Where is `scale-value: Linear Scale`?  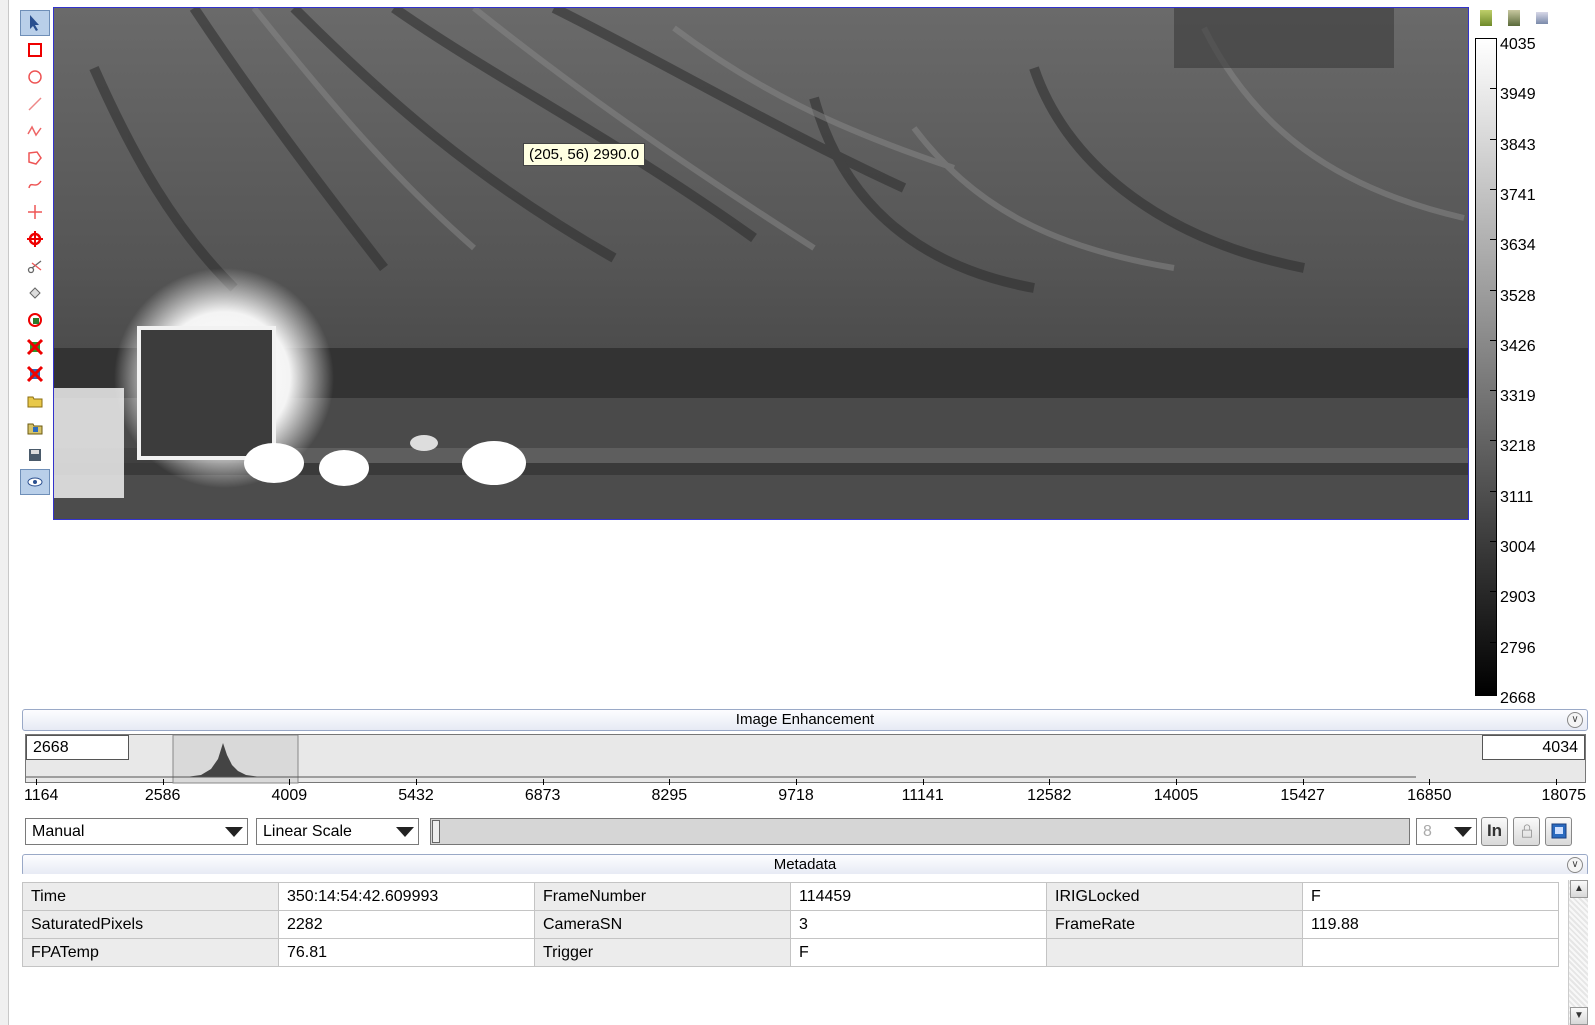 scale-value: Linear Scale is located at coordinates (307, 831).